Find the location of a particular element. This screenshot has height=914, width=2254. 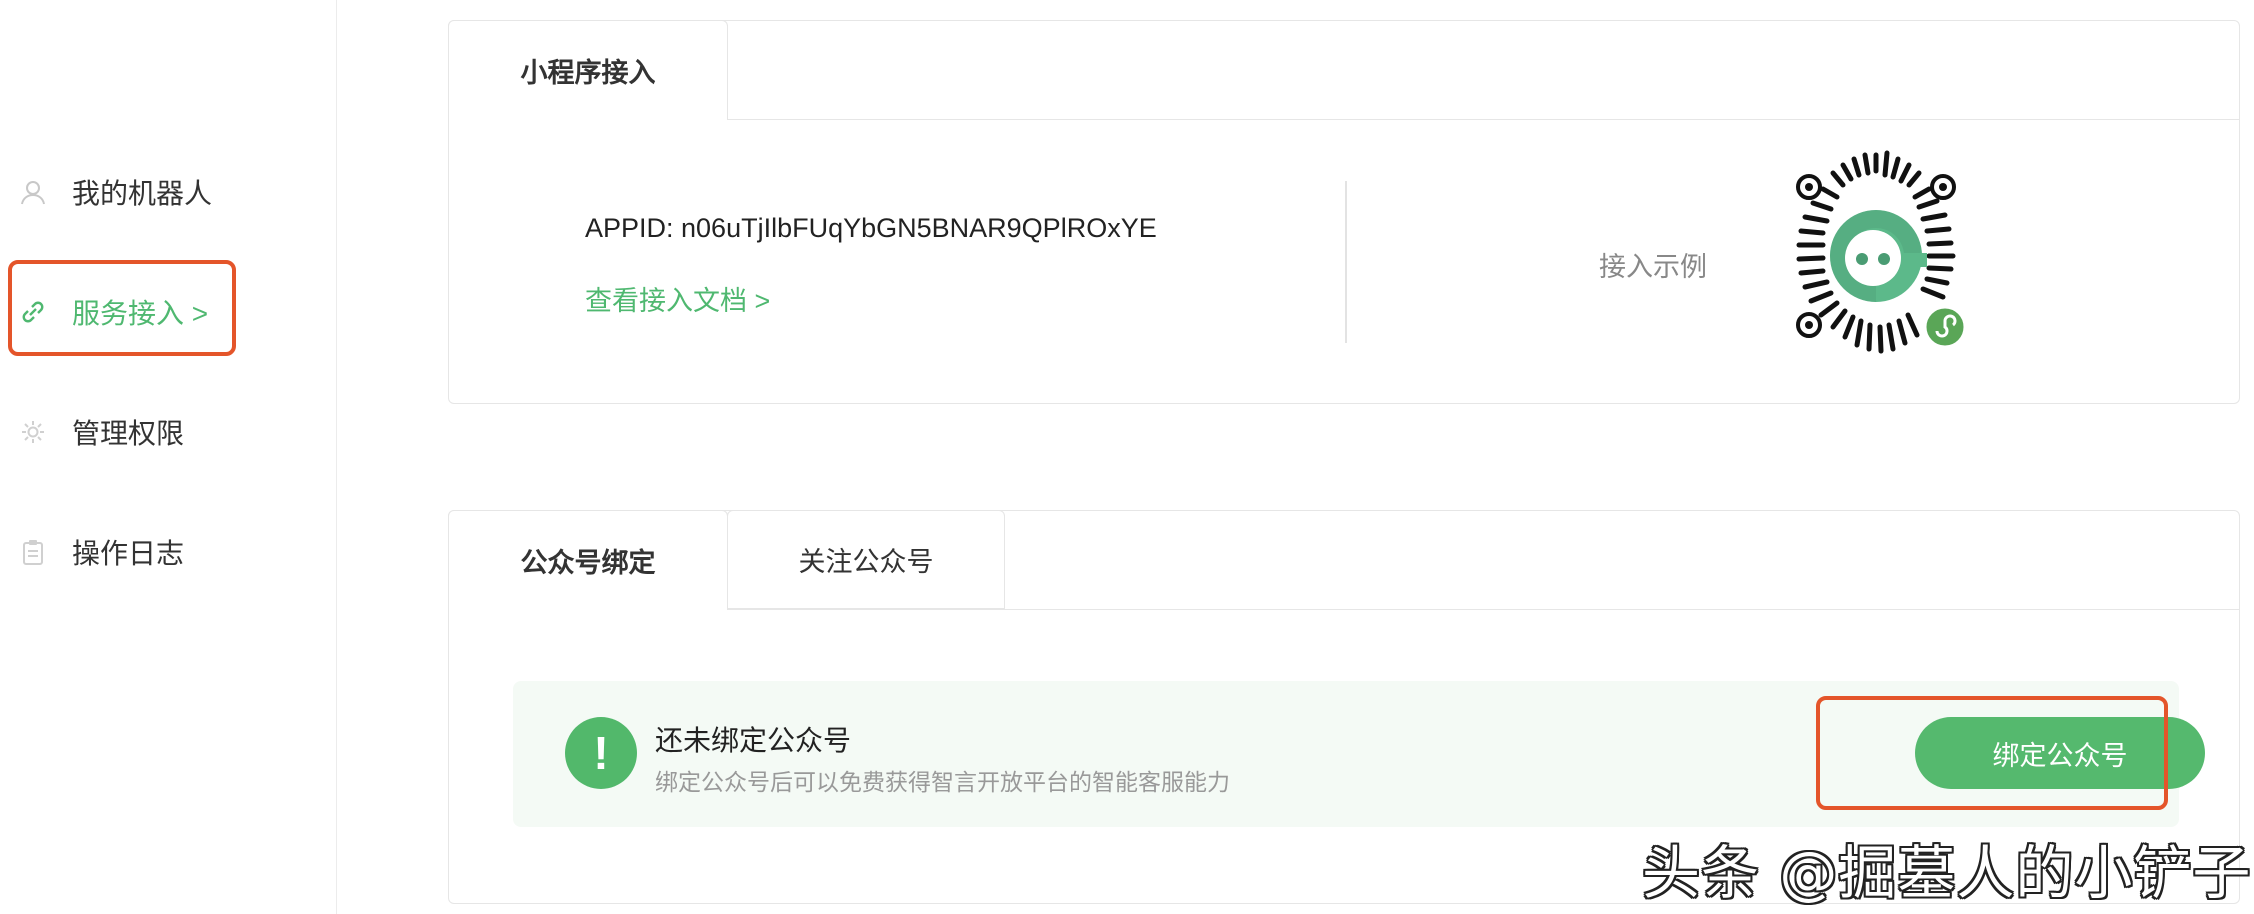

watermark-text: 头条 @掘墓人的小铲子 is located at coordinates (1947, 873).